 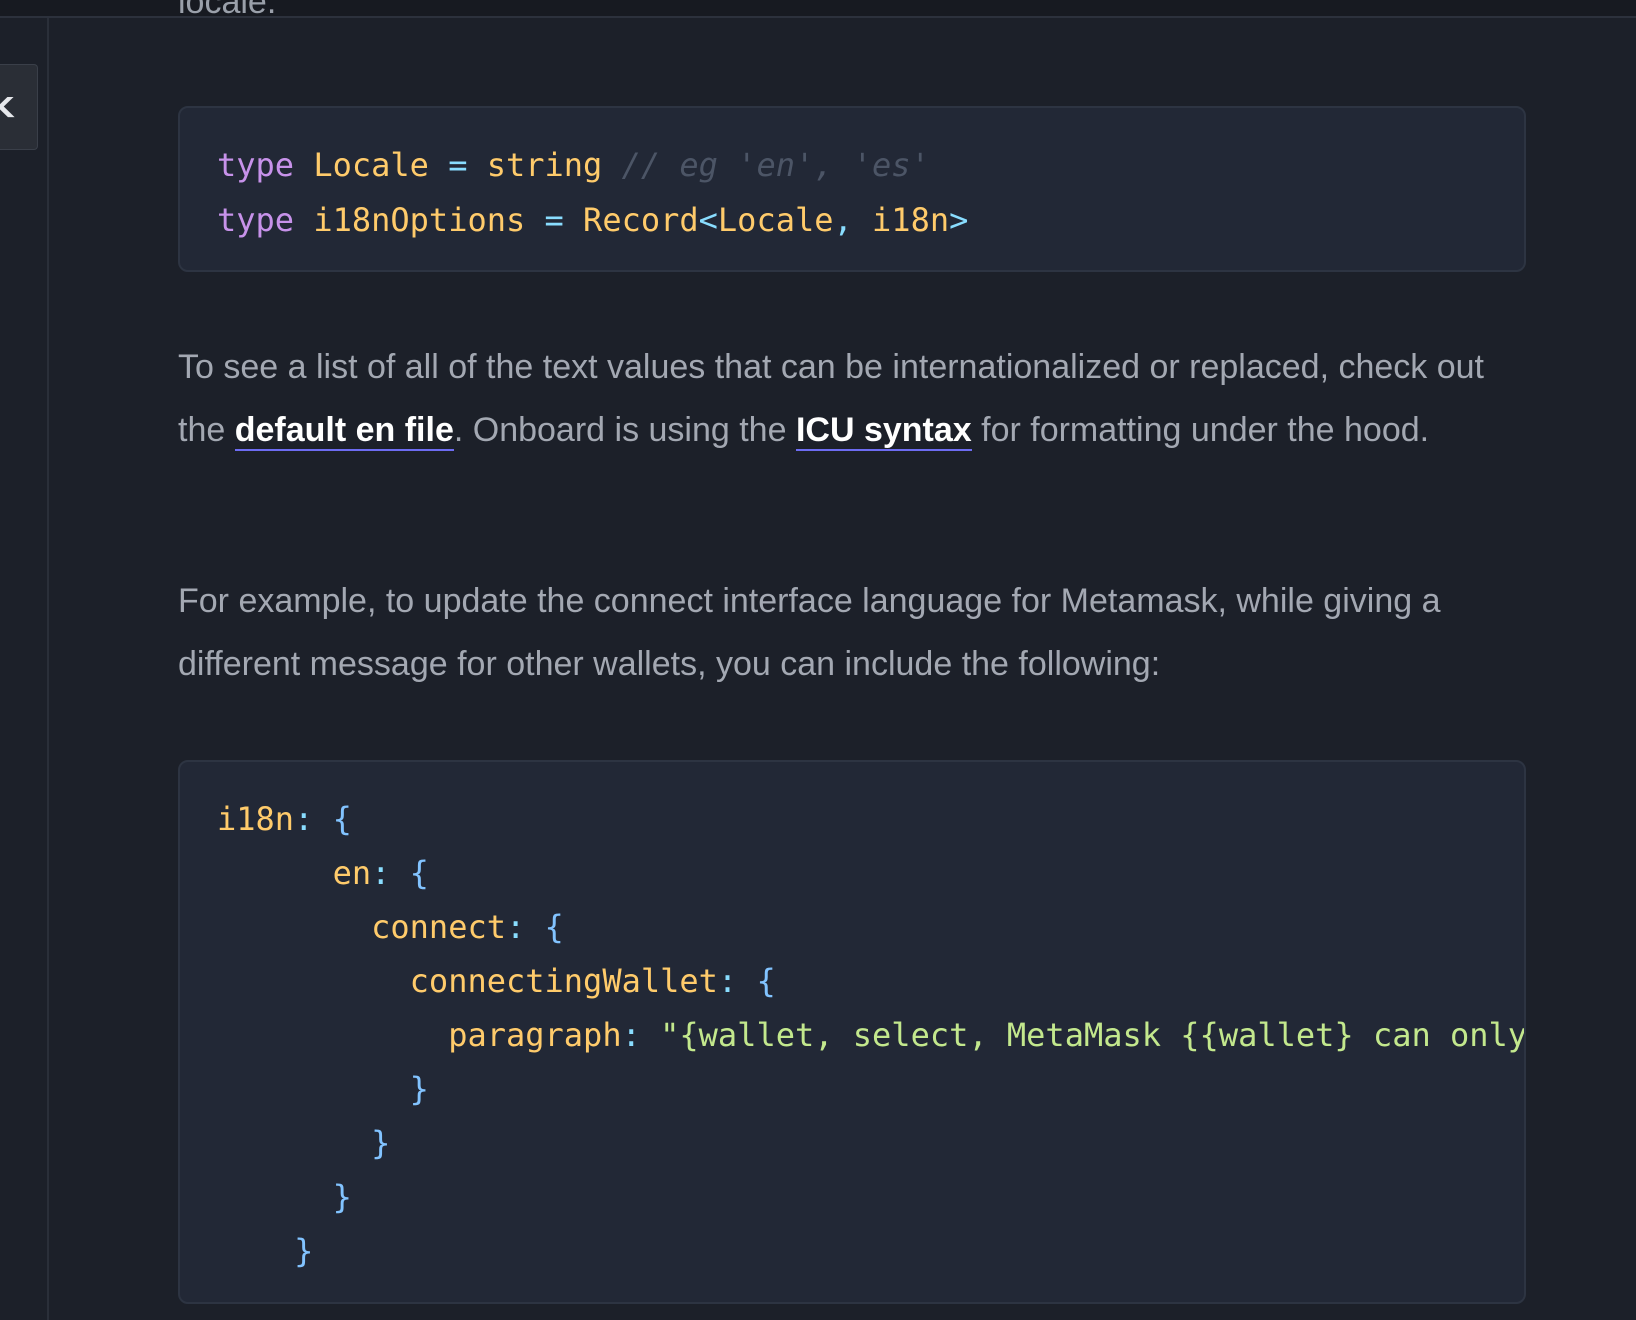 I want to click on side-tab-label: K, so click(x=7, y=107).